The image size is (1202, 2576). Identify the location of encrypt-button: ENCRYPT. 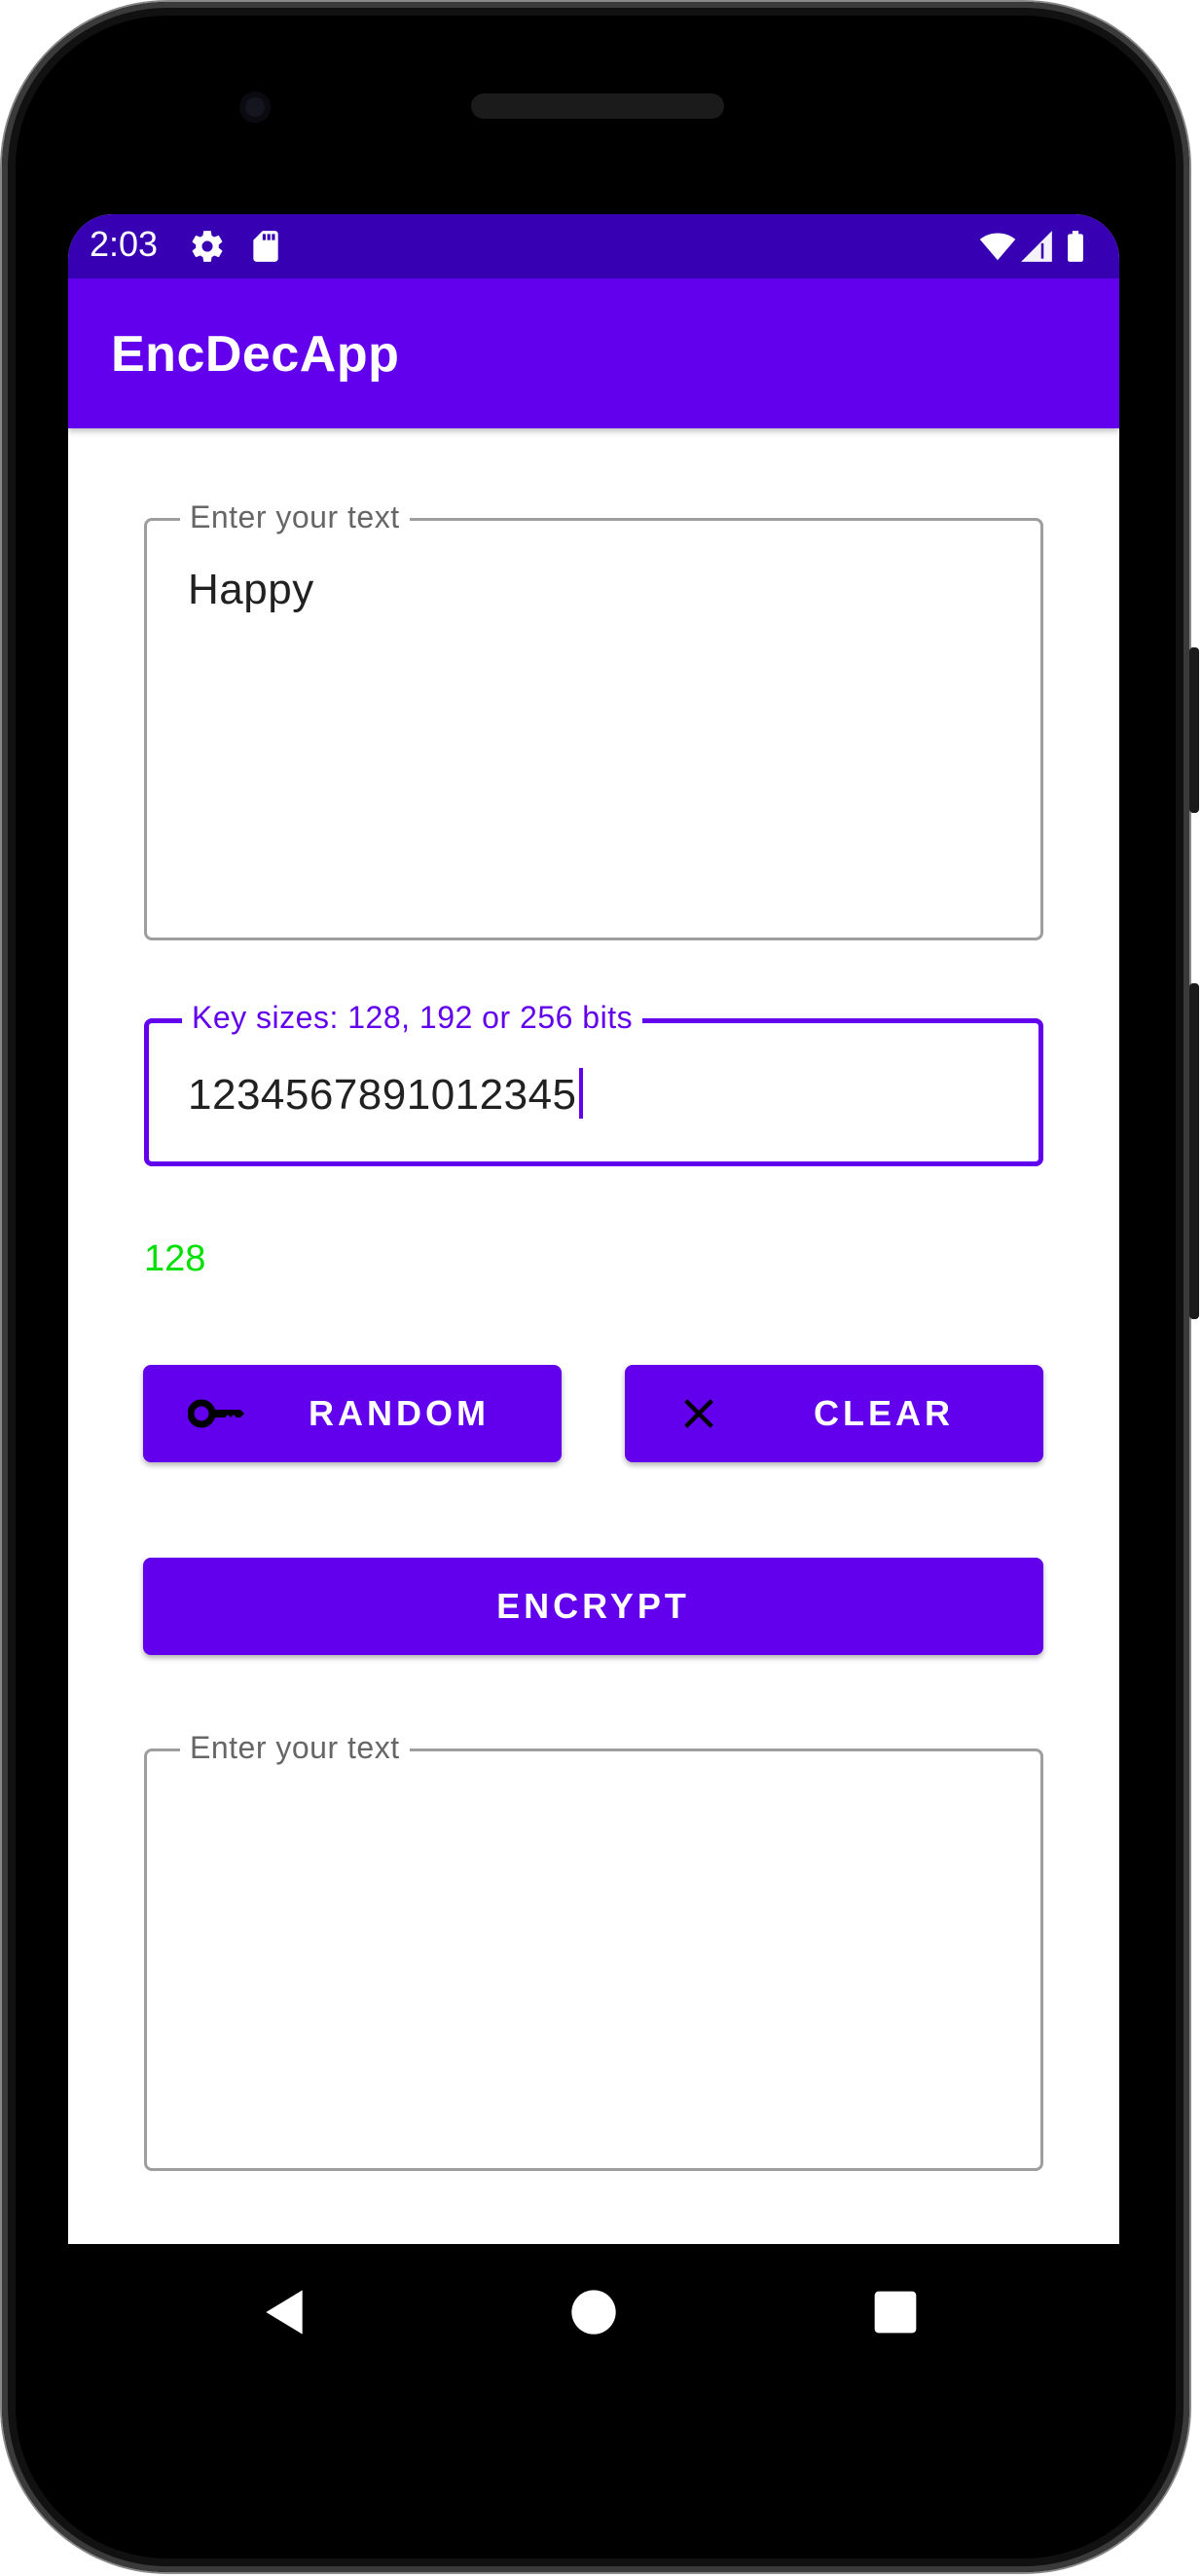
(593, 1606).